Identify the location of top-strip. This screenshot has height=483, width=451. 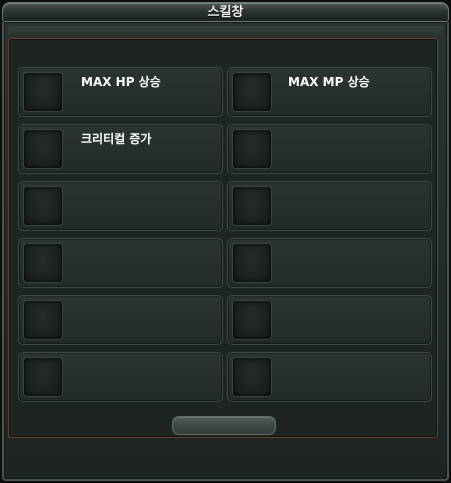
(225, 31).